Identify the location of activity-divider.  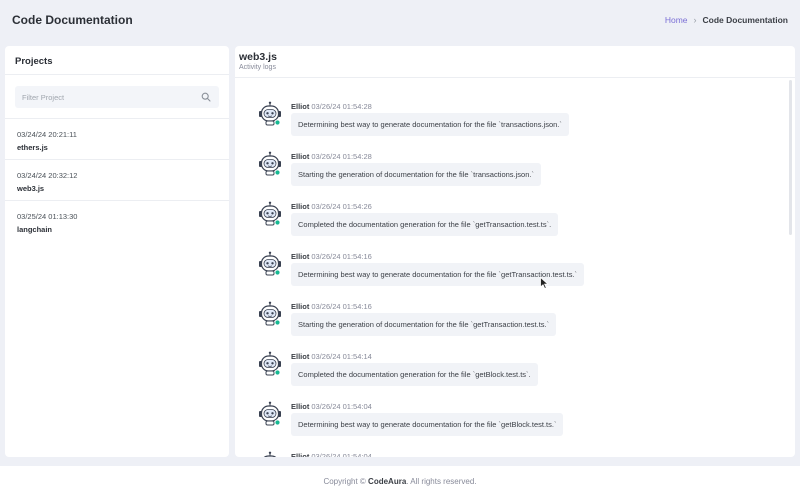
(515, 77).